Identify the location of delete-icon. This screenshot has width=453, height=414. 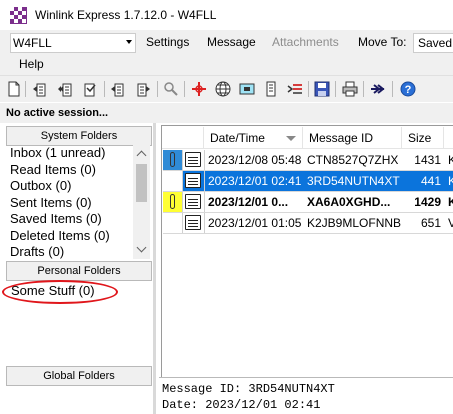
(143, 89).